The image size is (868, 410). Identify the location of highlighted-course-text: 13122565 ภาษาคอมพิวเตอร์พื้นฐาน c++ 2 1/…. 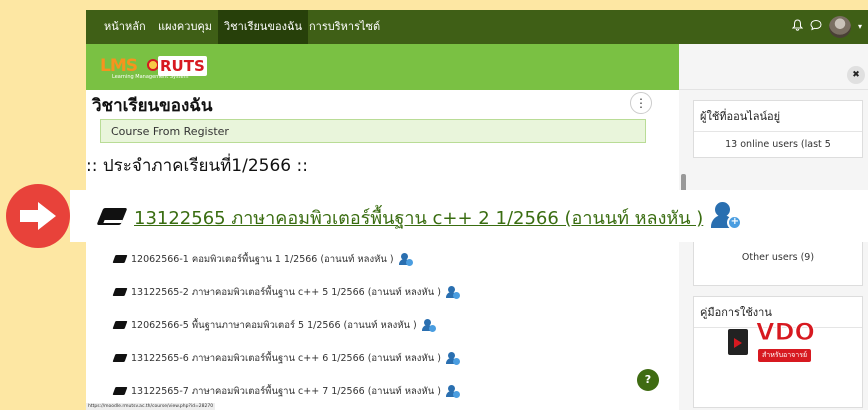
(418, 217).